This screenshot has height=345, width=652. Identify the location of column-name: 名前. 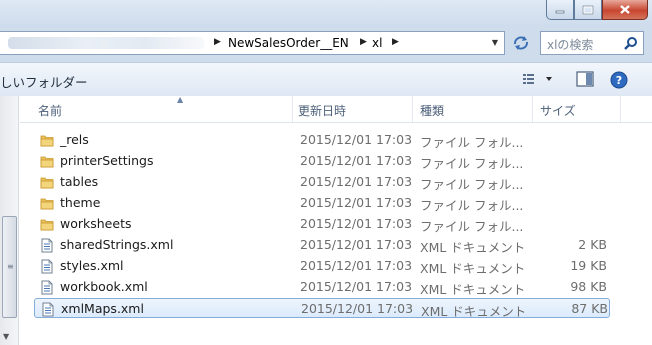
(50, 110).